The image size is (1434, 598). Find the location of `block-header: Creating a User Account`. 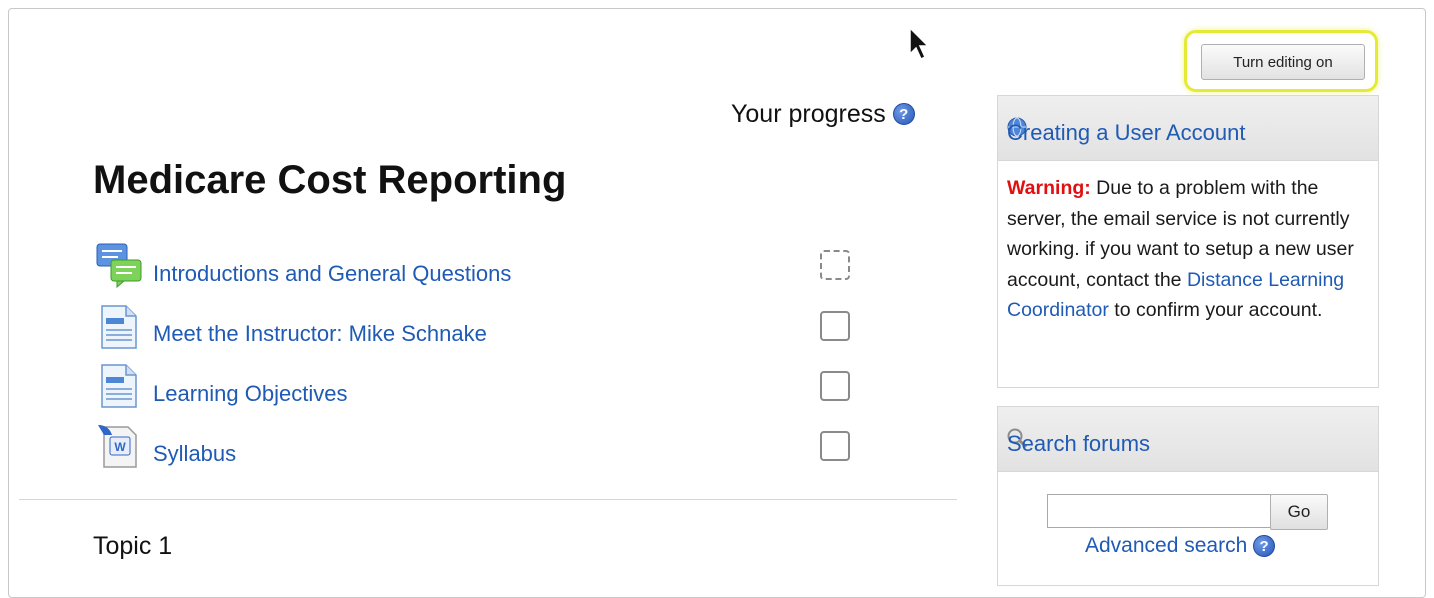

block-header: Creating a User Account is located at coordinates (1188, 128).